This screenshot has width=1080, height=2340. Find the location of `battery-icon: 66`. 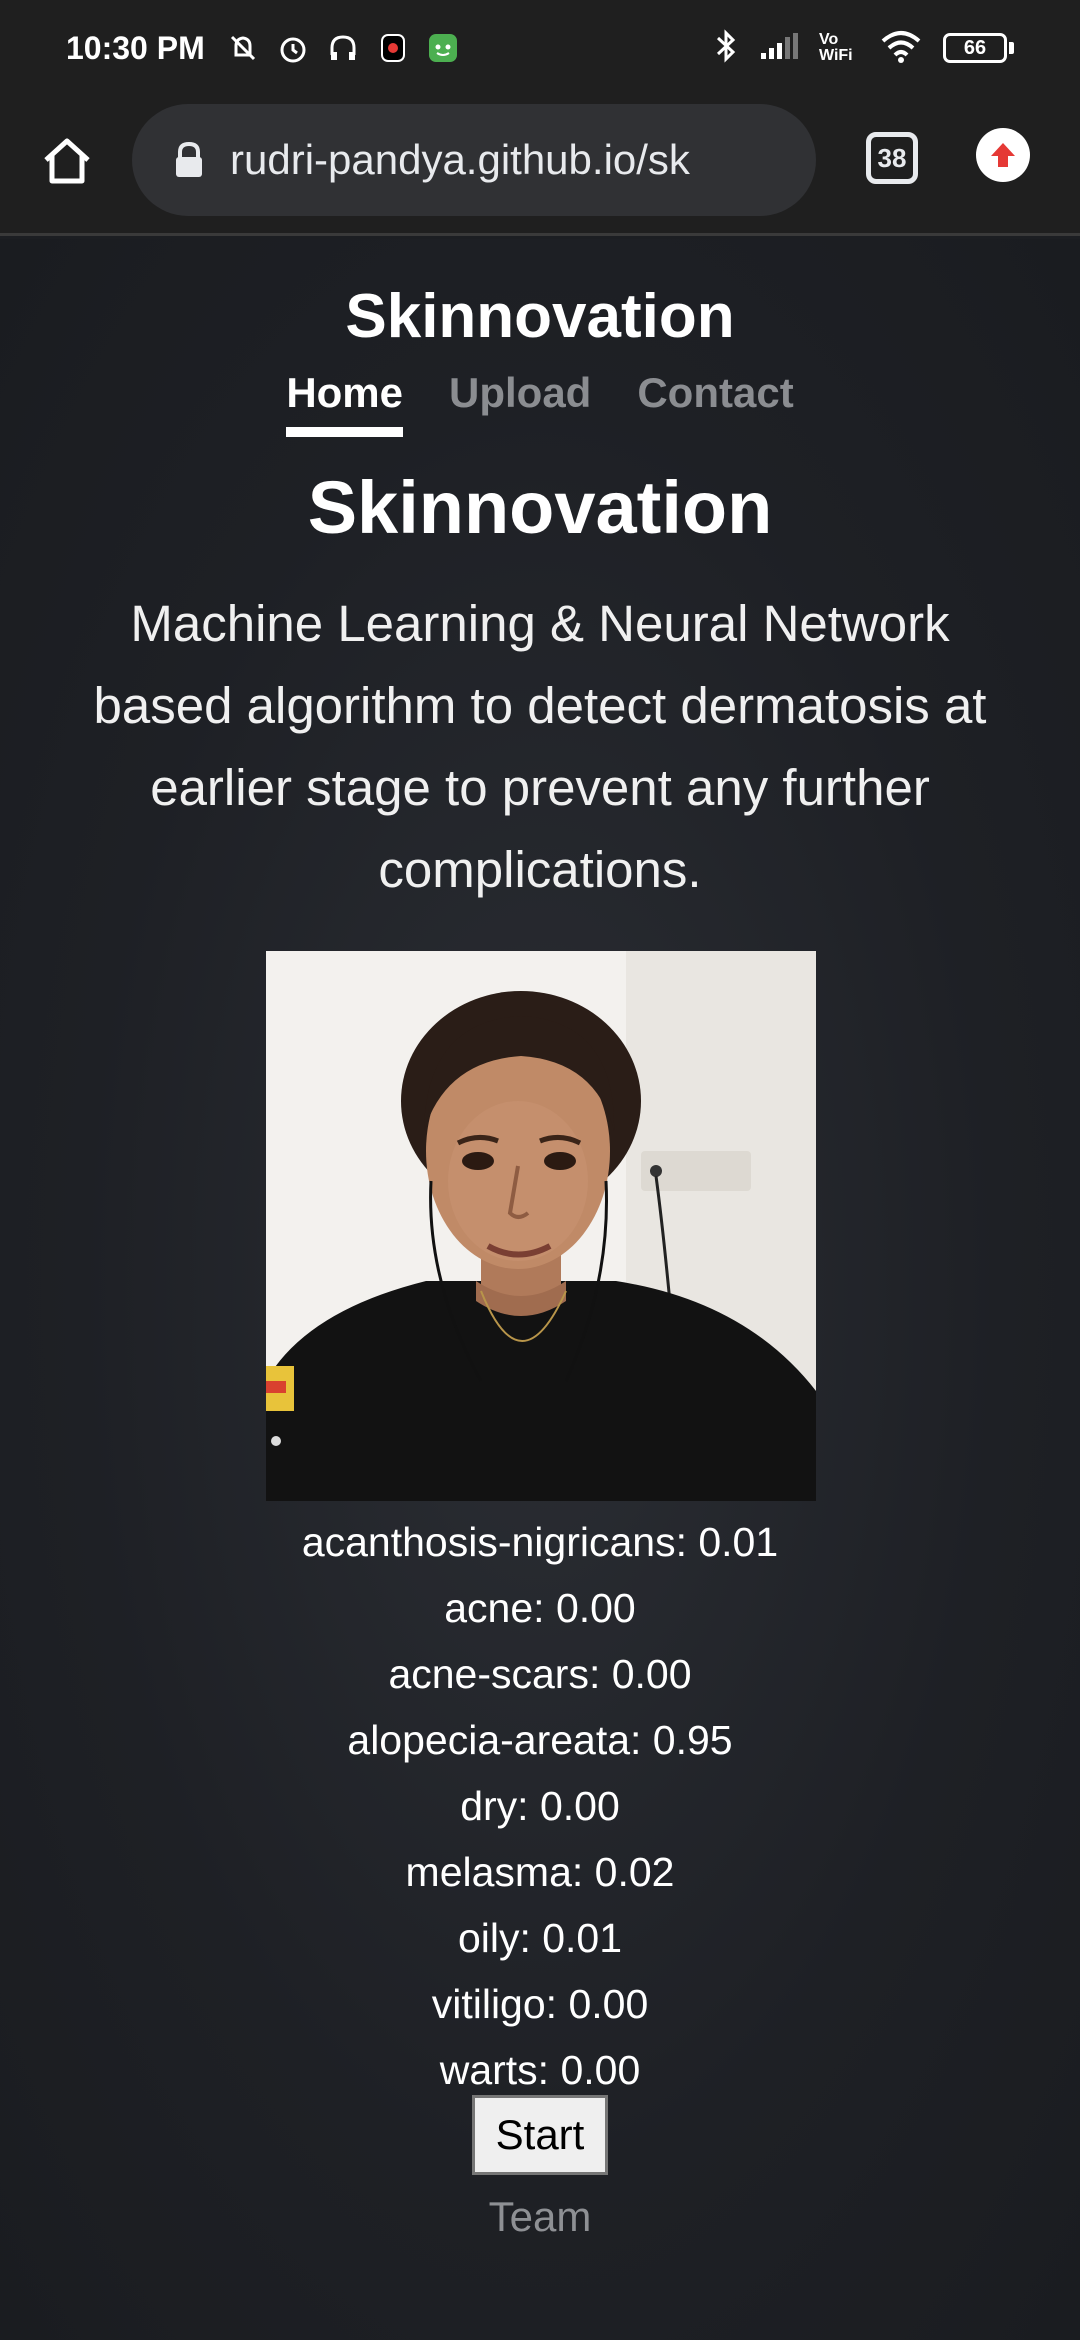

battery-icon: 66 is located at coordinates (978, 48).